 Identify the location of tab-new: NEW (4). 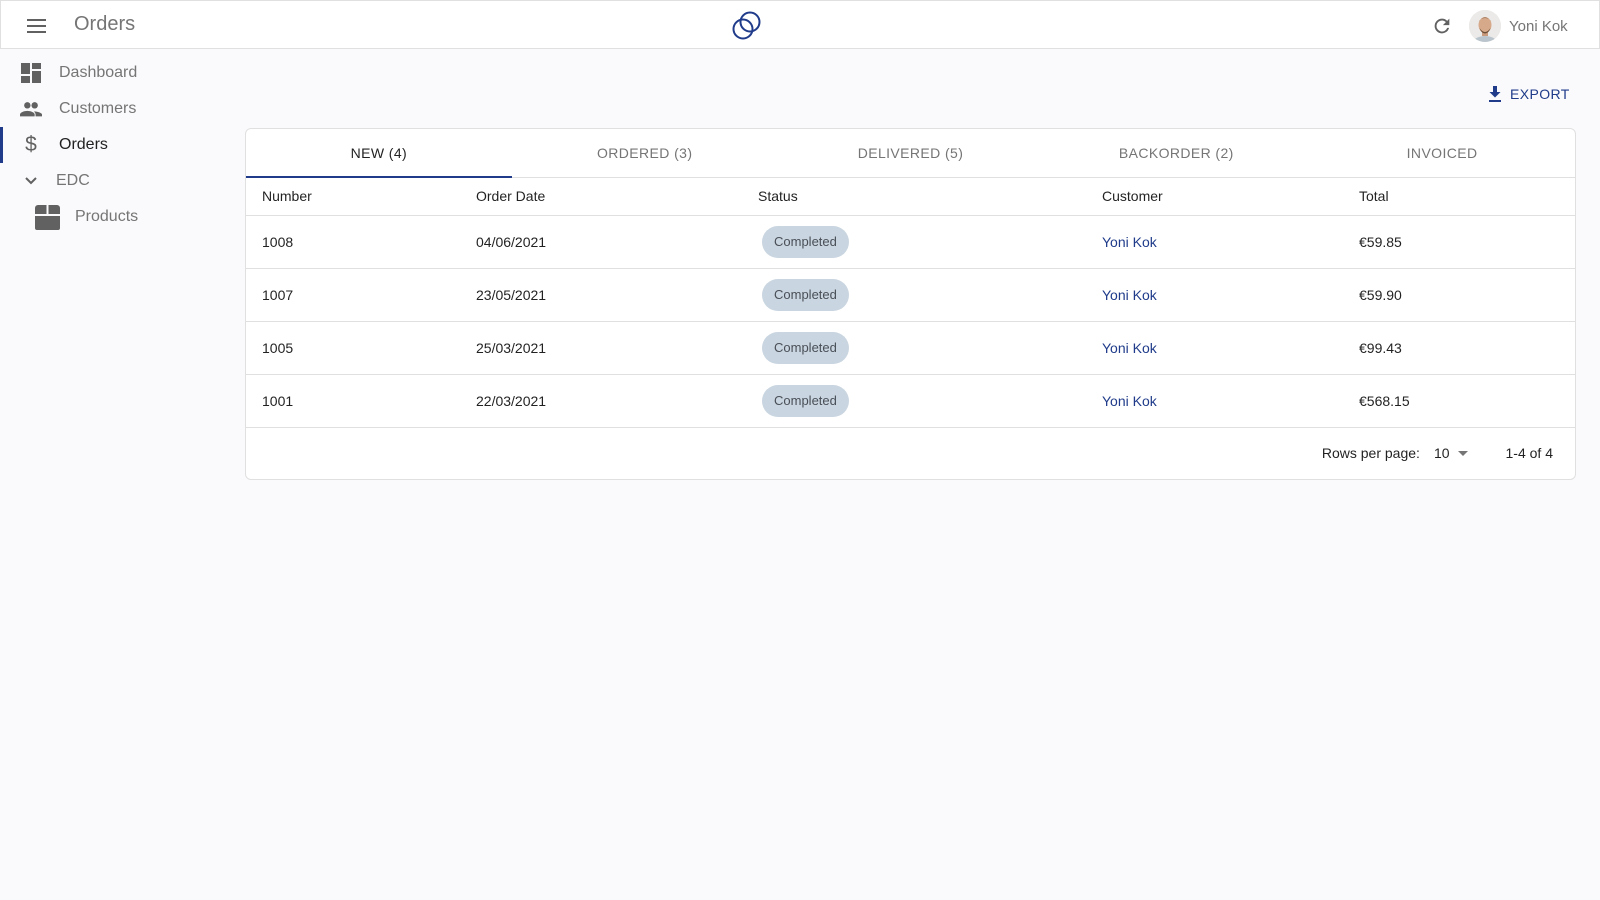
(379, 153).